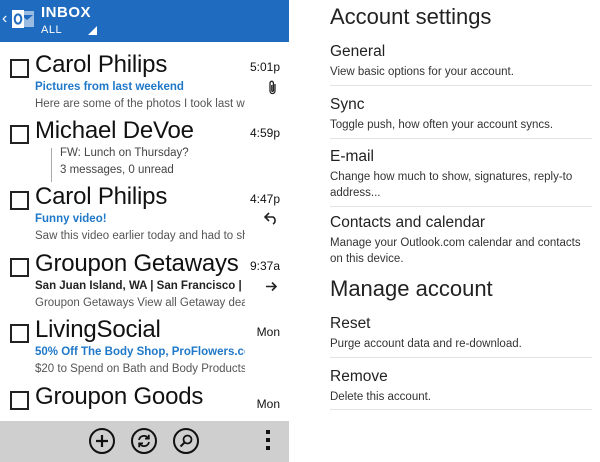  I want to click on setting-label: Reset, so click(350, 323).